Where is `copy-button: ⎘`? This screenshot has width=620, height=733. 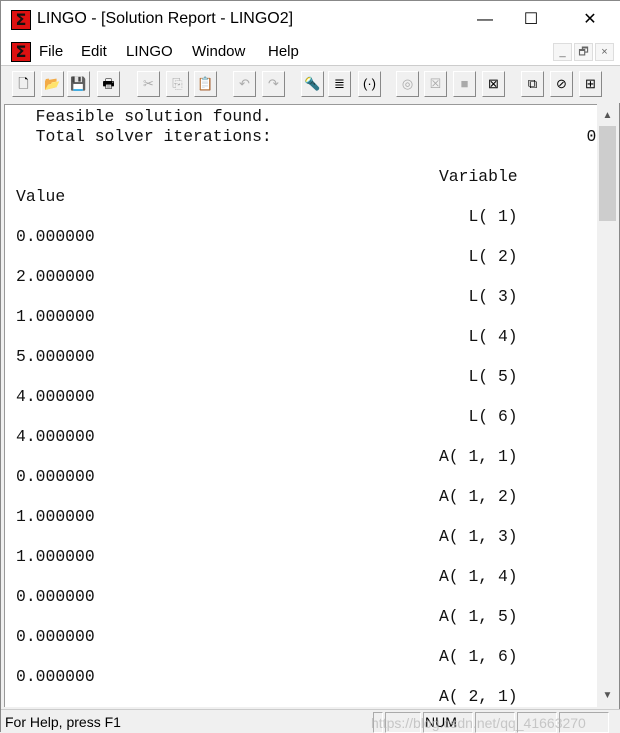
copy-button: ⎘ is located at coordinates (177, 84).